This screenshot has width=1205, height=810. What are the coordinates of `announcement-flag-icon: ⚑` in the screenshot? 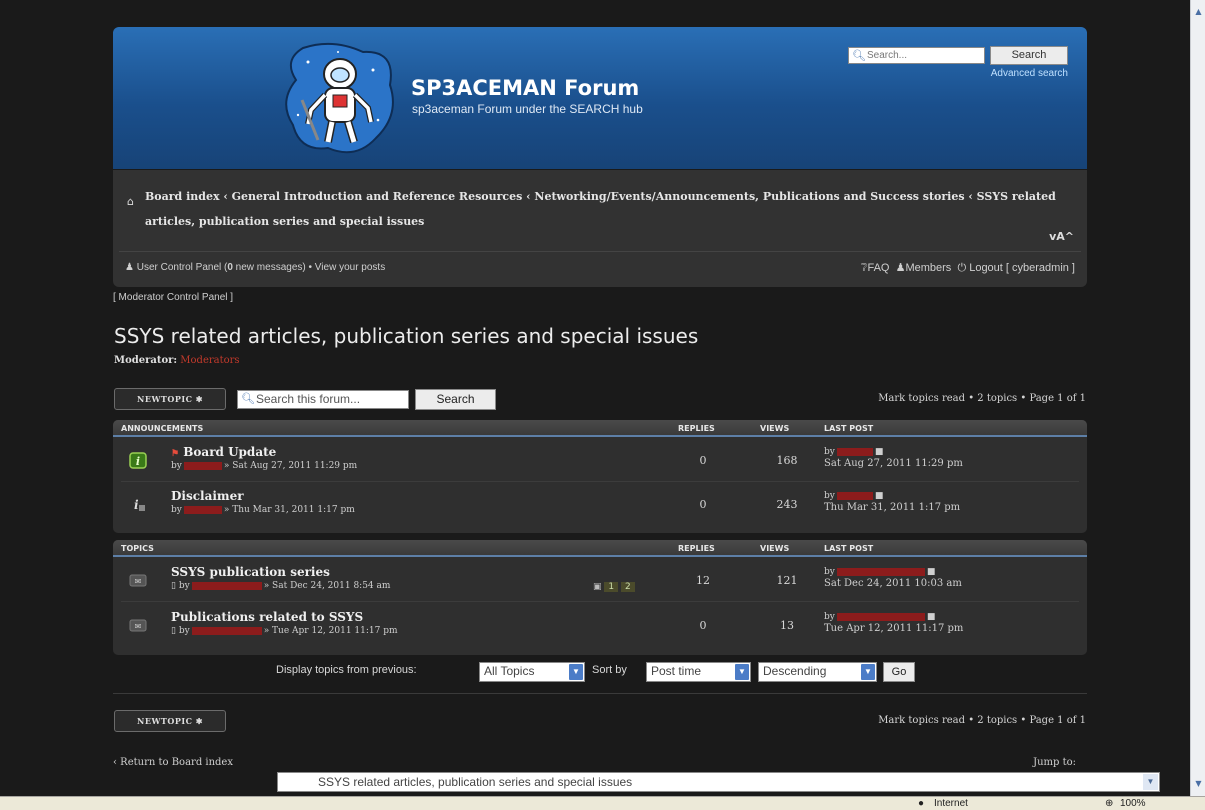 It's located at (175, 454).